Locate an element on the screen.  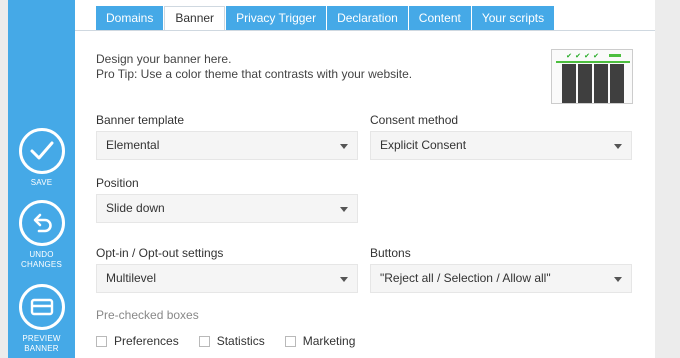
optin-value: Multilevel is located at coordinates (131, 278).